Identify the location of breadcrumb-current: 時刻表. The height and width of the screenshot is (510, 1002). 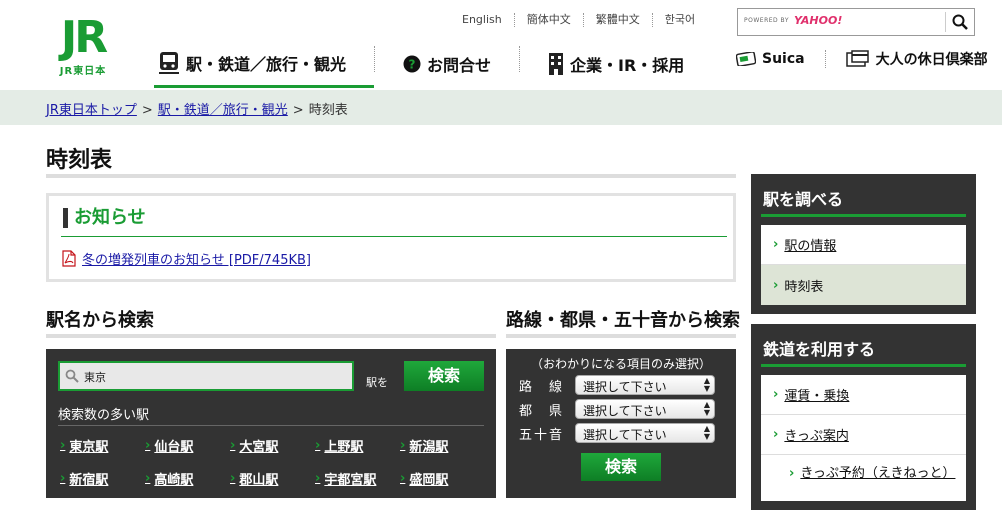
(328, 110).